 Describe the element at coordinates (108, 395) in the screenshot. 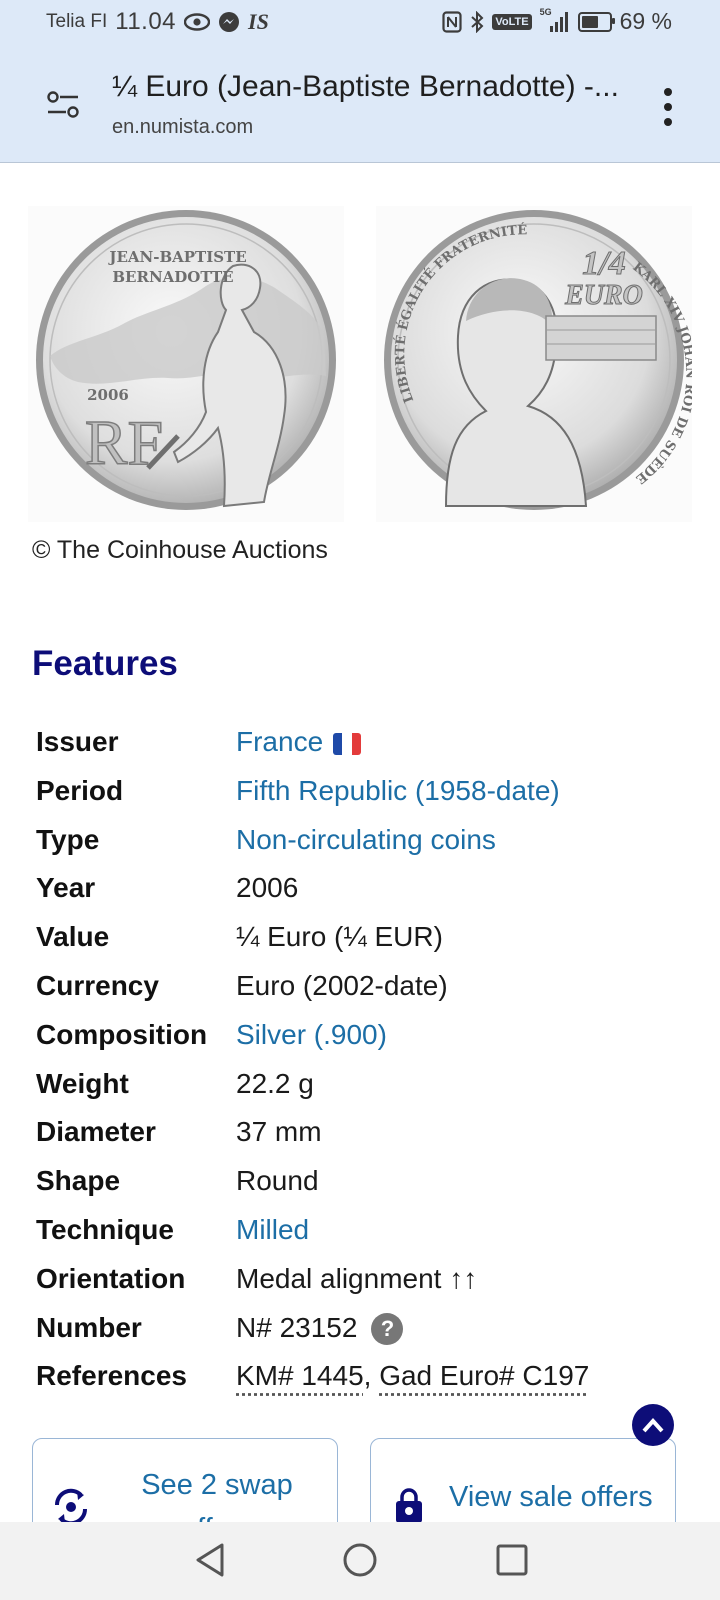

I see `obverse-year: 2006` at that location.